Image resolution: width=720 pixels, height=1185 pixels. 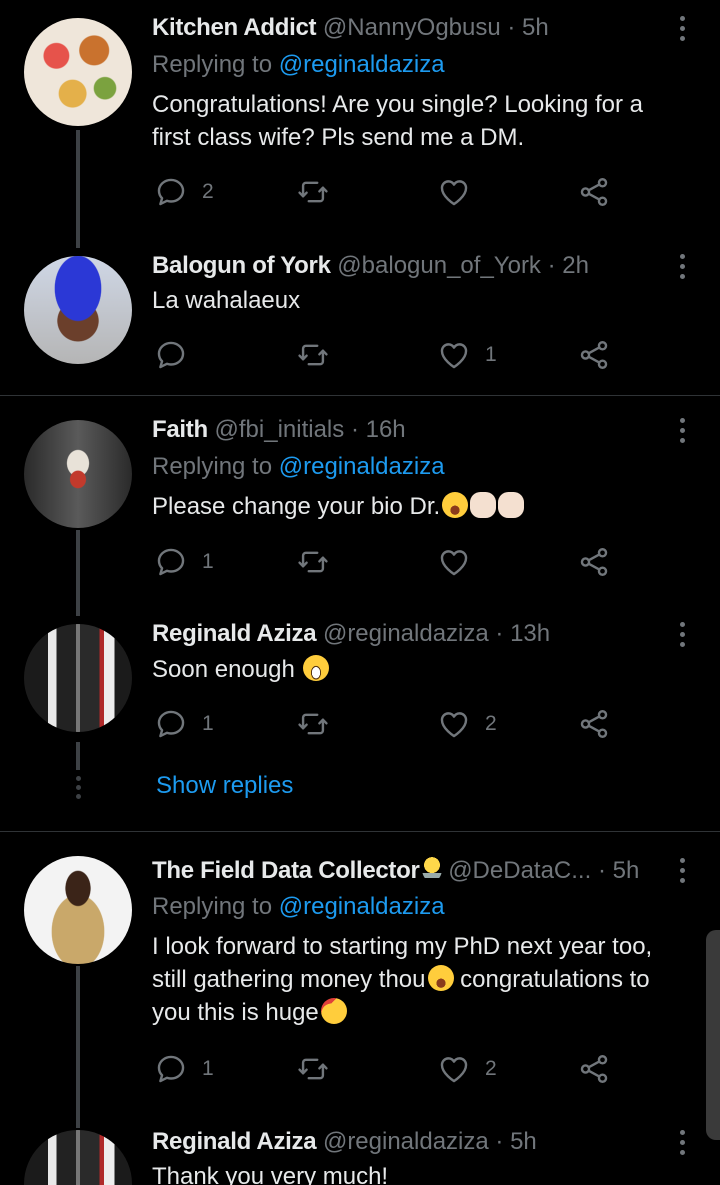 What do you see at coordinates (171, 355) in the screenshot?
I see `reply-button` at bounding box center [171, 355].